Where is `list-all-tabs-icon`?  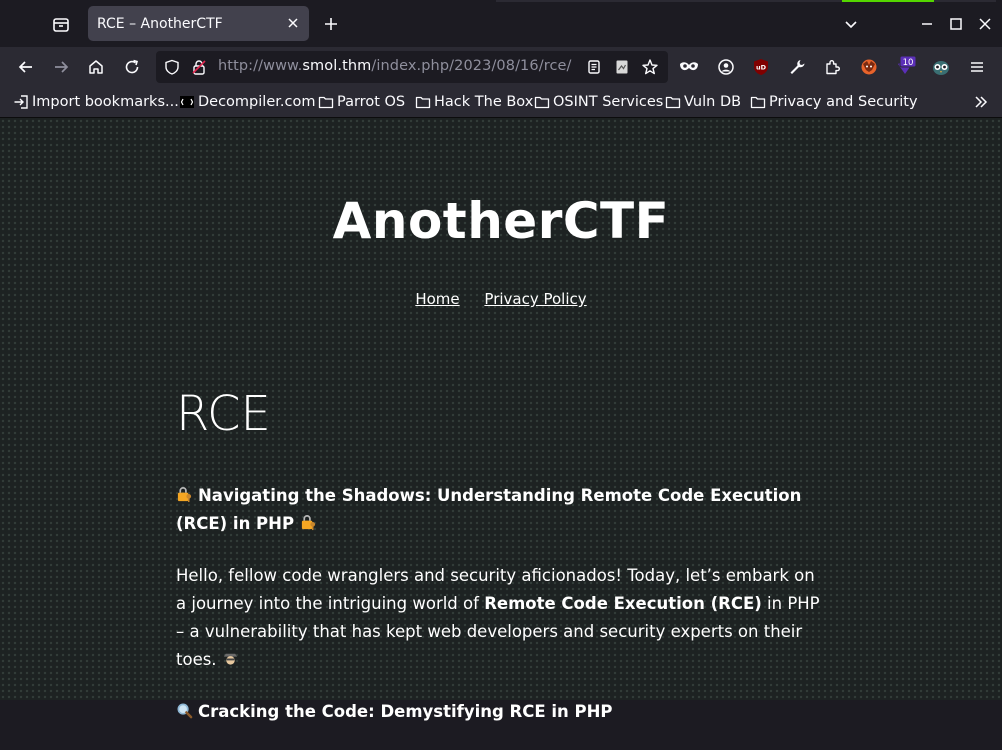
list-all-tabs-icon is located at coordinates (851, 24).